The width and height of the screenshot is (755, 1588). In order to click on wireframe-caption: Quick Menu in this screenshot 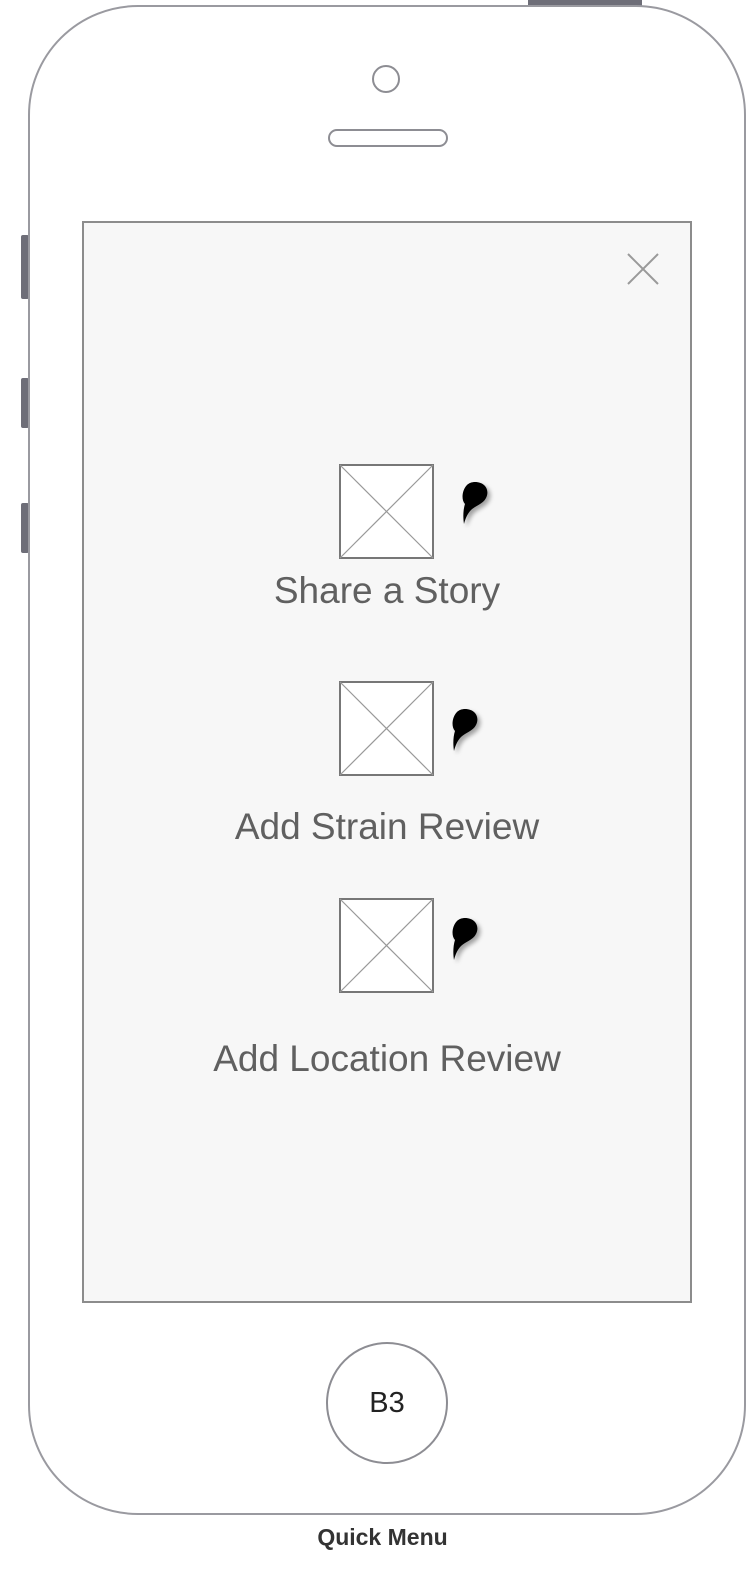, I will do `click(382, 1537)`.